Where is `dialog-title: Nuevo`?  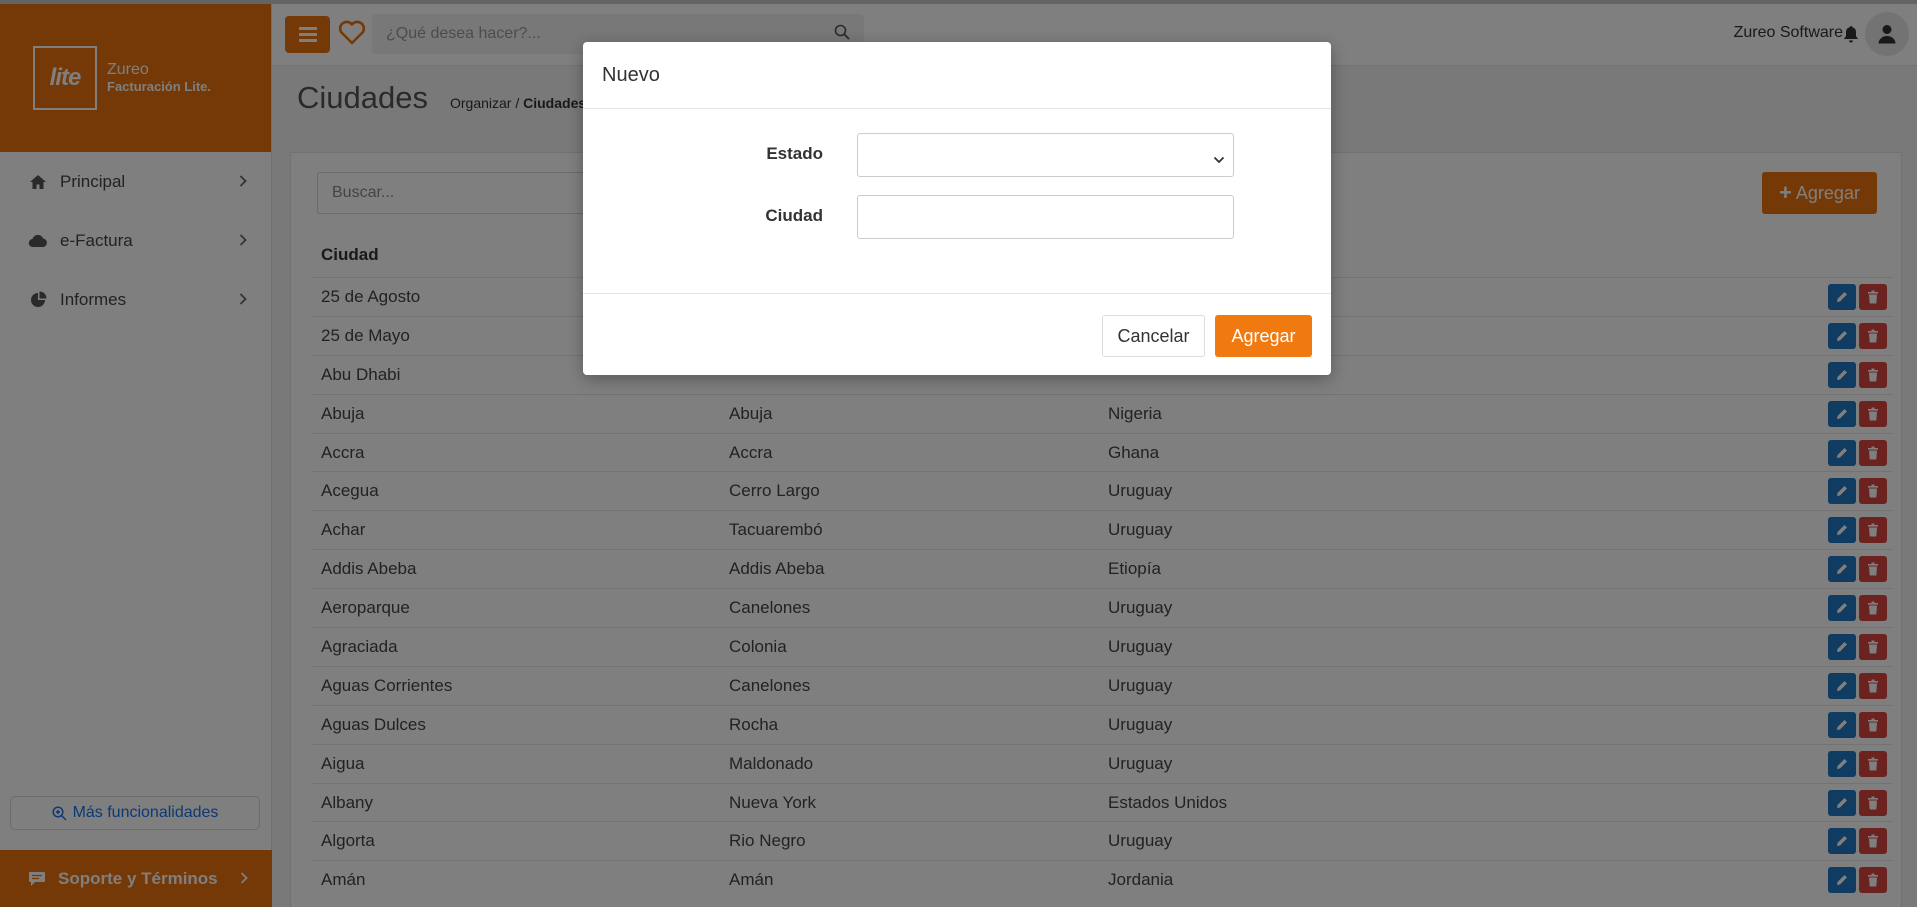 dialog-title: Nuevo is located at coordinates (957, 75).